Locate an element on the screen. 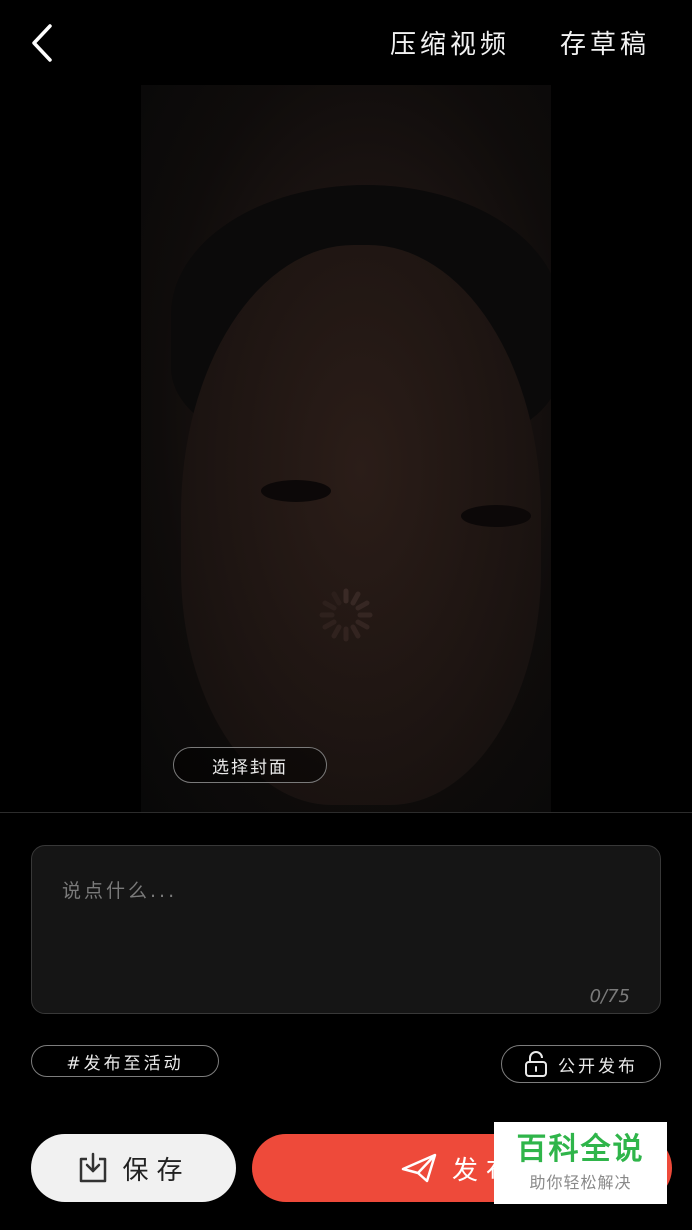 The height and width of the screenshot is (1230, 692). save-draft-button: 存草稿 is located at coordinates (605, 42).